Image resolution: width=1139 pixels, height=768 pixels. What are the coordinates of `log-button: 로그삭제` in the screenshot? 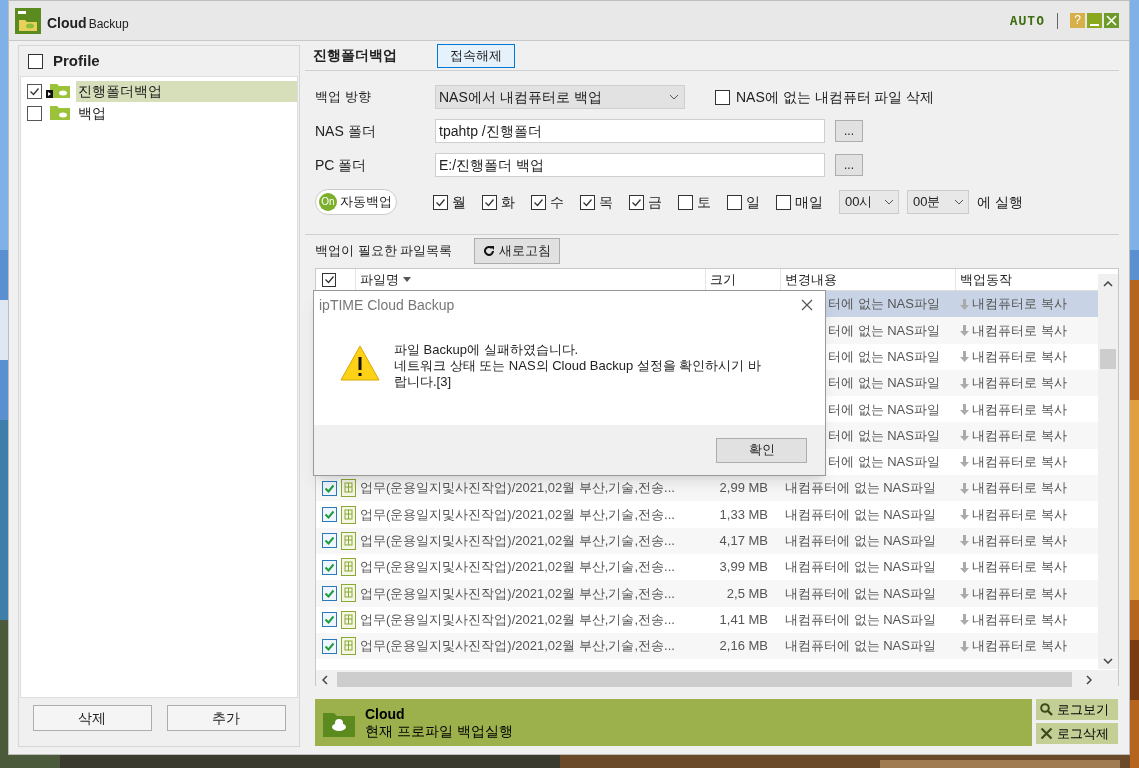 It's located at (1077, 733).